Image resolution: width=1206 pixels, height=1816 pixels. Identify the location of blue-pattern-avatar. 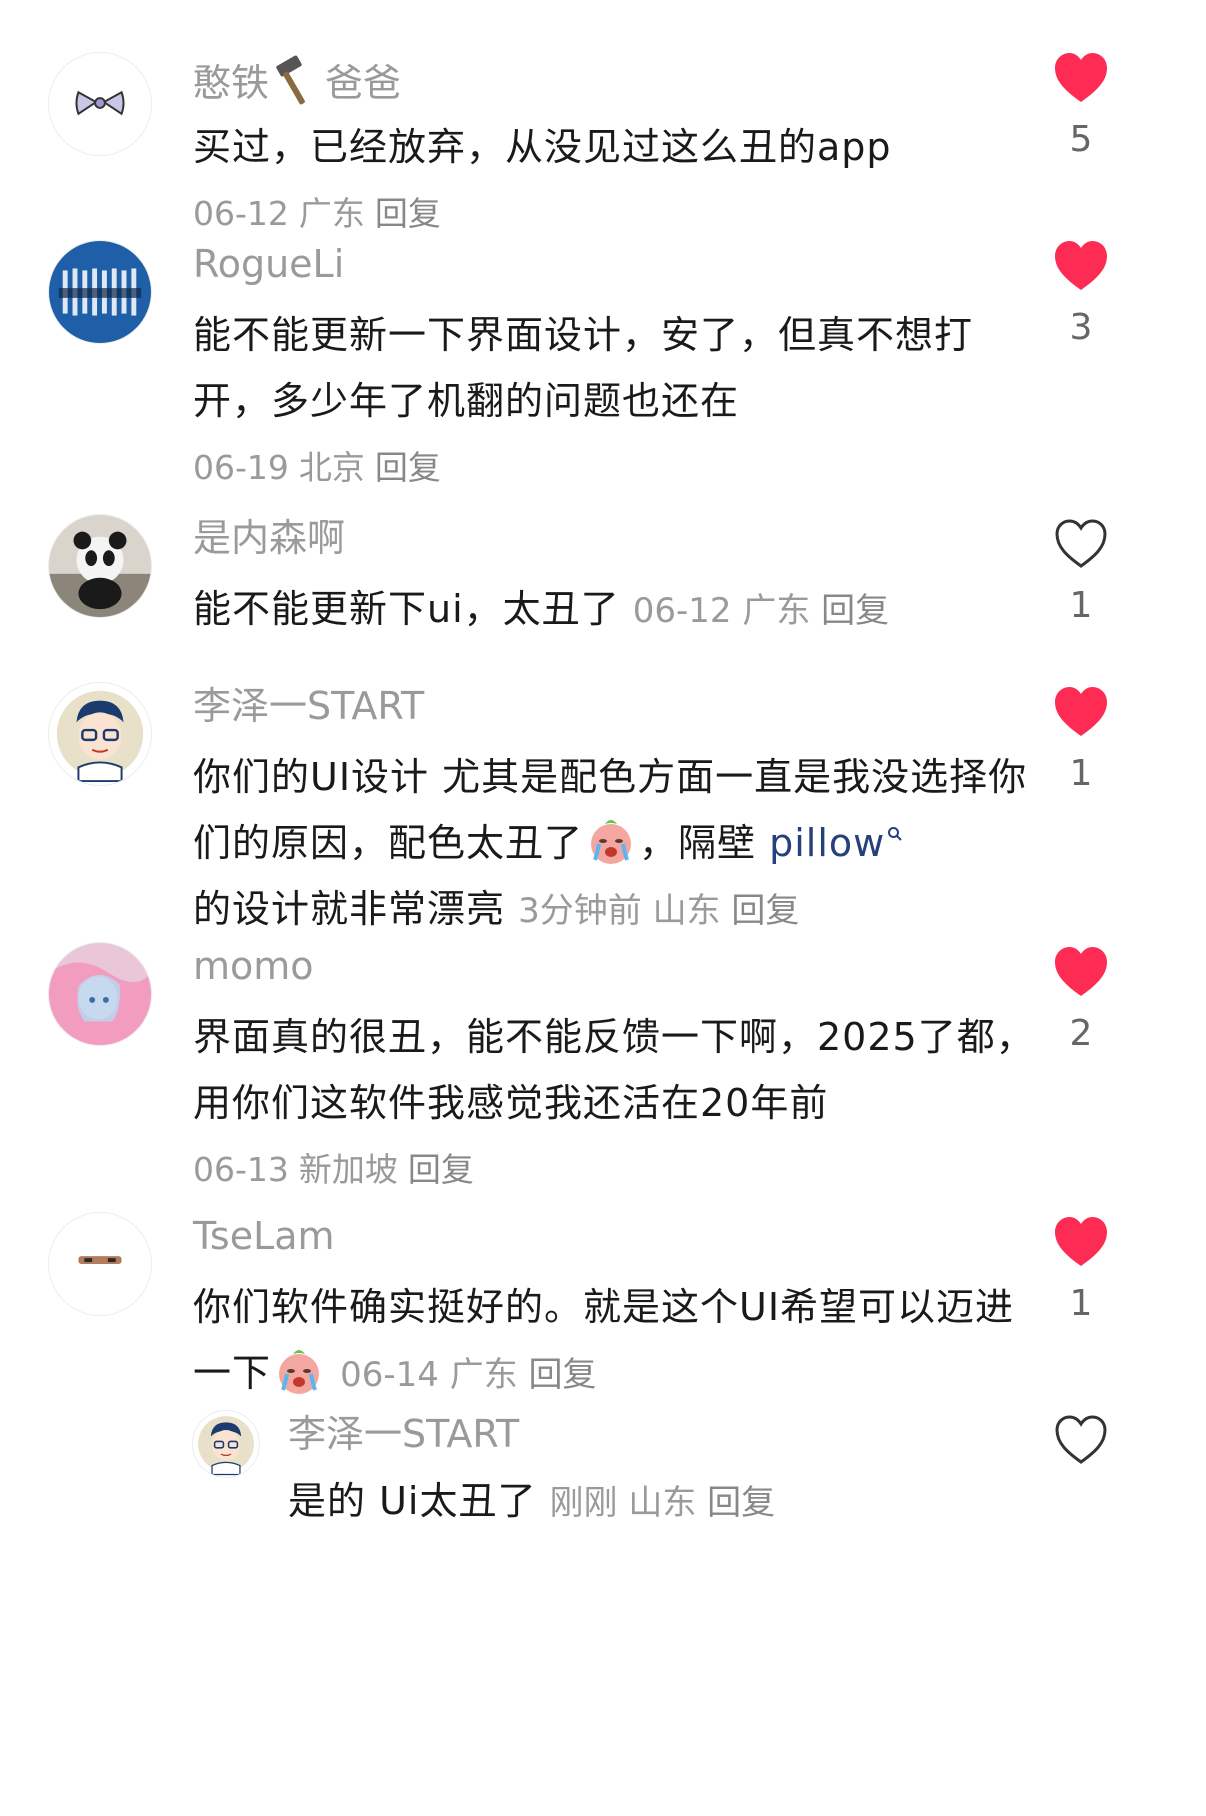
(100, 292).